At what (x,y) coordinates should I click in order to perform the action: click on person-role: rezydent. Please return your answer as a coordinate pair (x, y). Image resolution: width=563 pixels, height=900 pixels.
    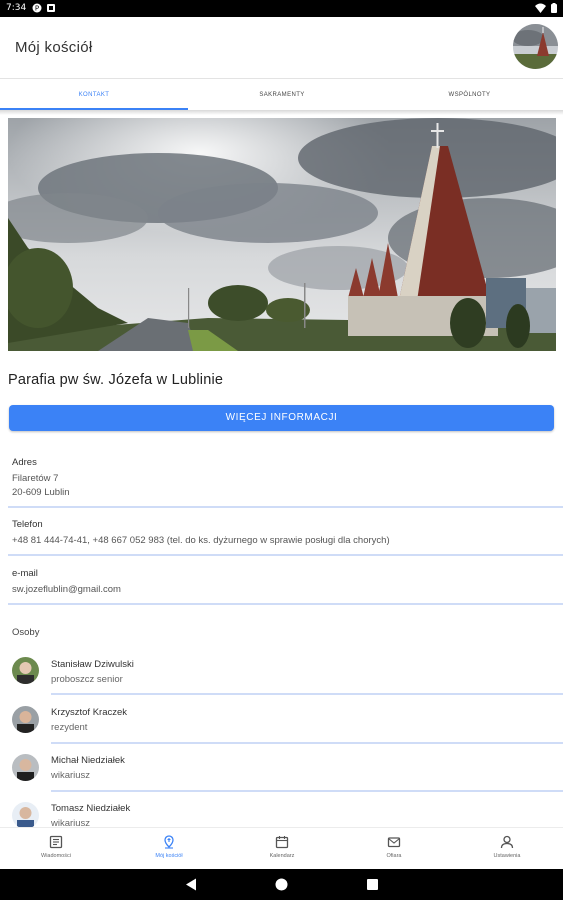
    Looking at the image, I should click on (69, 727).